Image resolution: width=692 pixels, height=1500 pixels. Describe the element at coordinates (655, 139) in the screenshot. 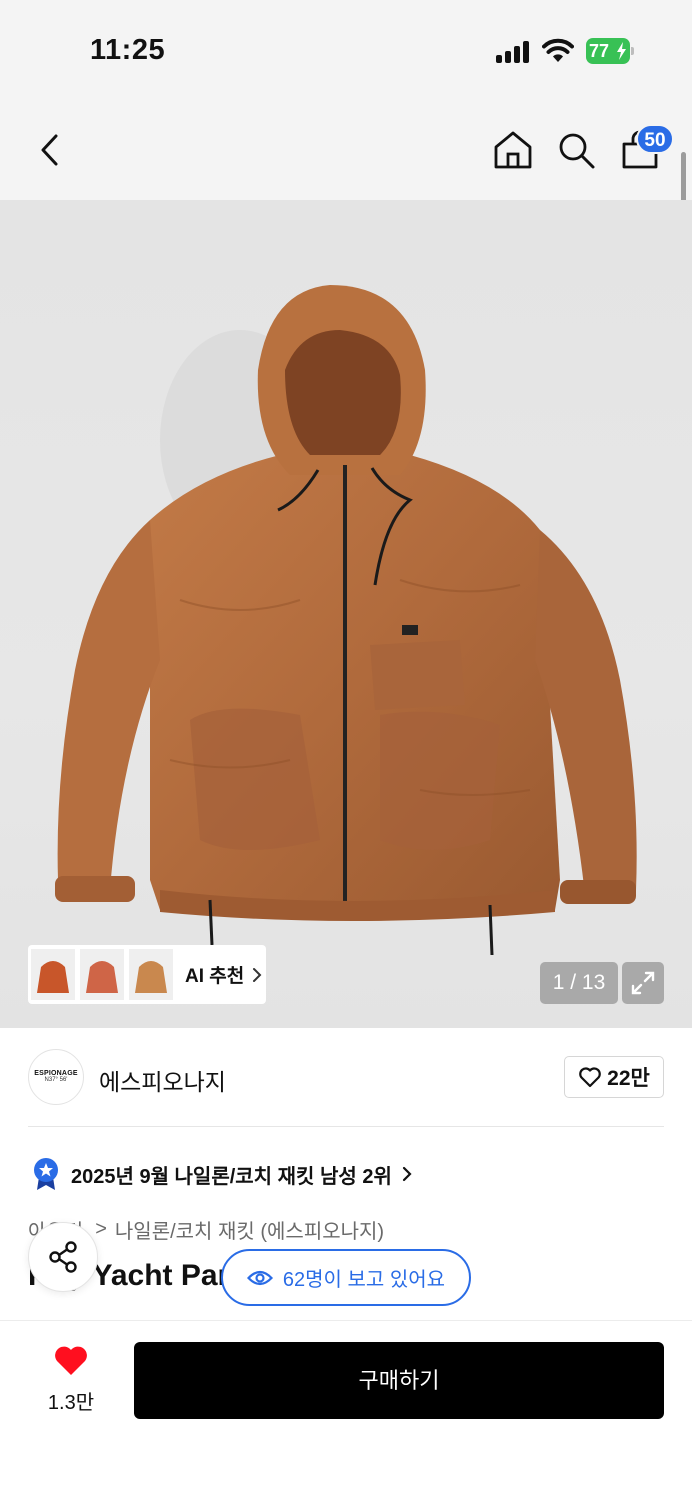

I see `cart-count-badge: 50` at that location.